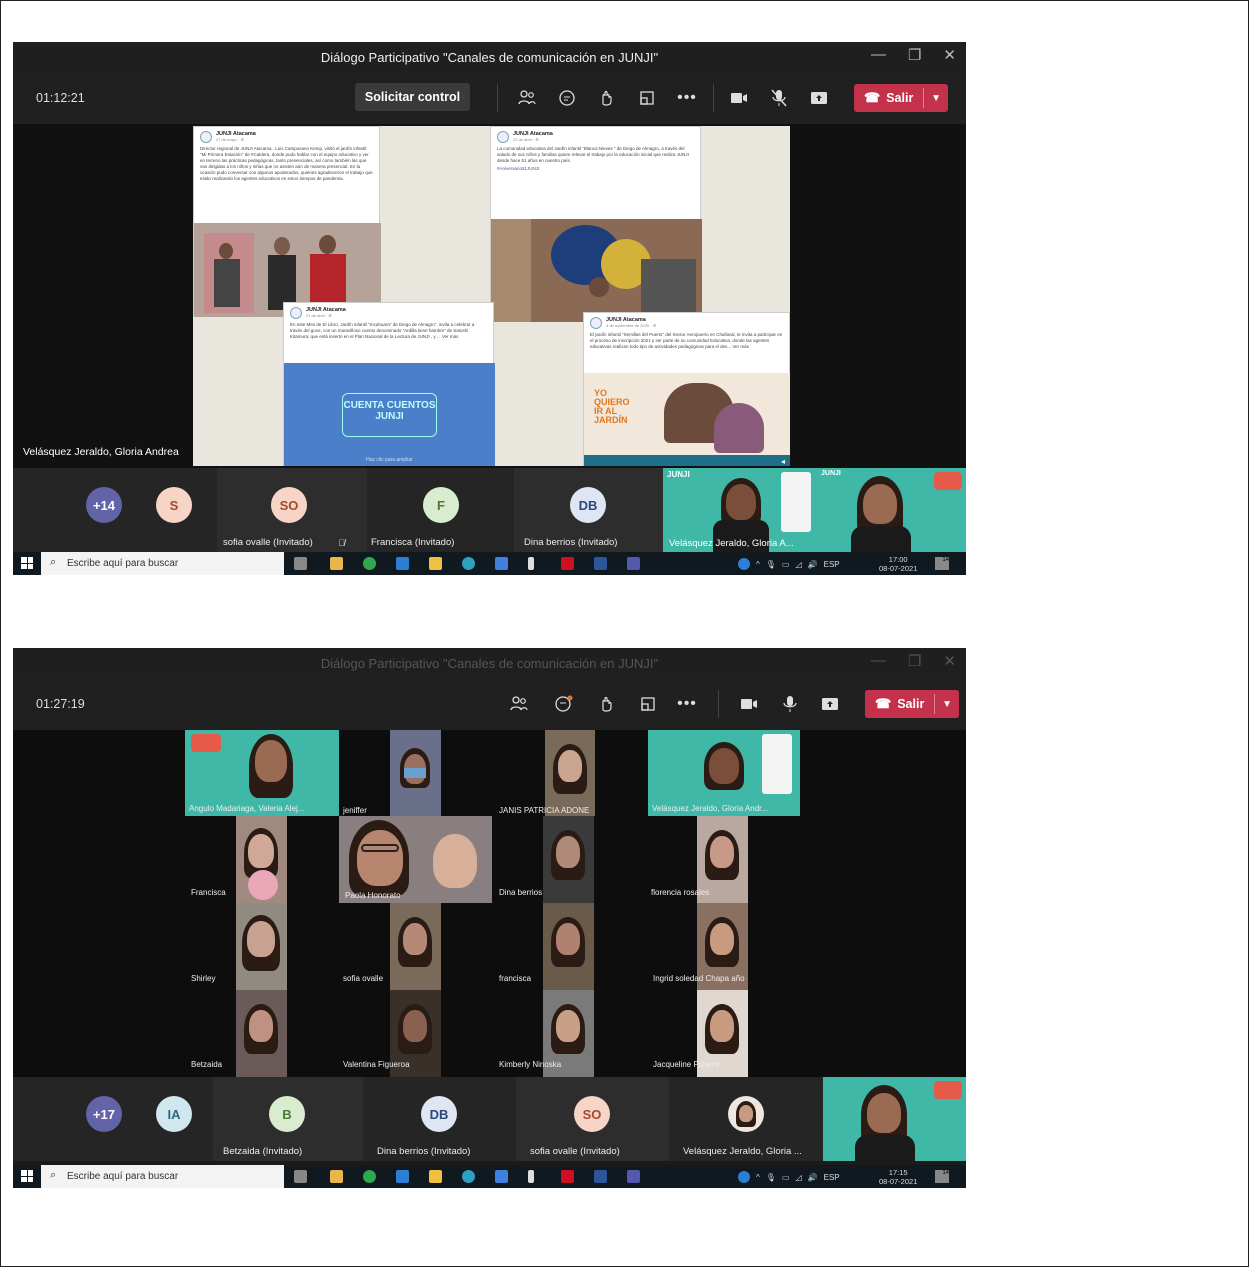 The image size is (1249, 1267). I want to click on overflow-participants-avatar: +17, so click(104, 1114).